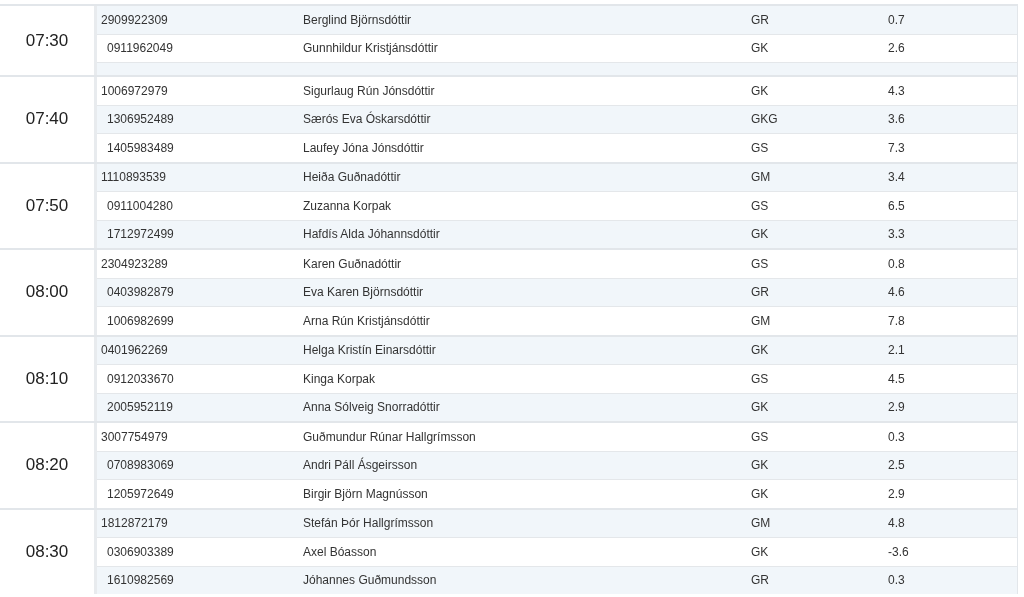 The height and width of the screenshot is (597, 1024). I want to click on player-id: 1006972979, so click(134, 90).